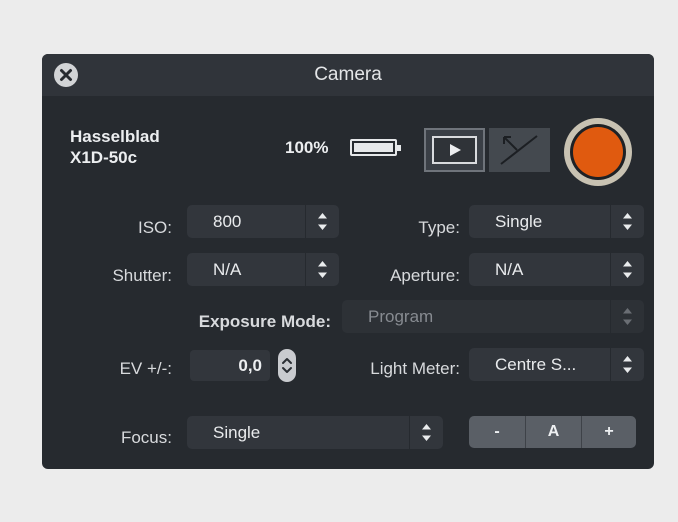  What do you see at coordinates (237, 432) in the screenshot?
I see `focus-value: Single` at bounding box center [237, 432].